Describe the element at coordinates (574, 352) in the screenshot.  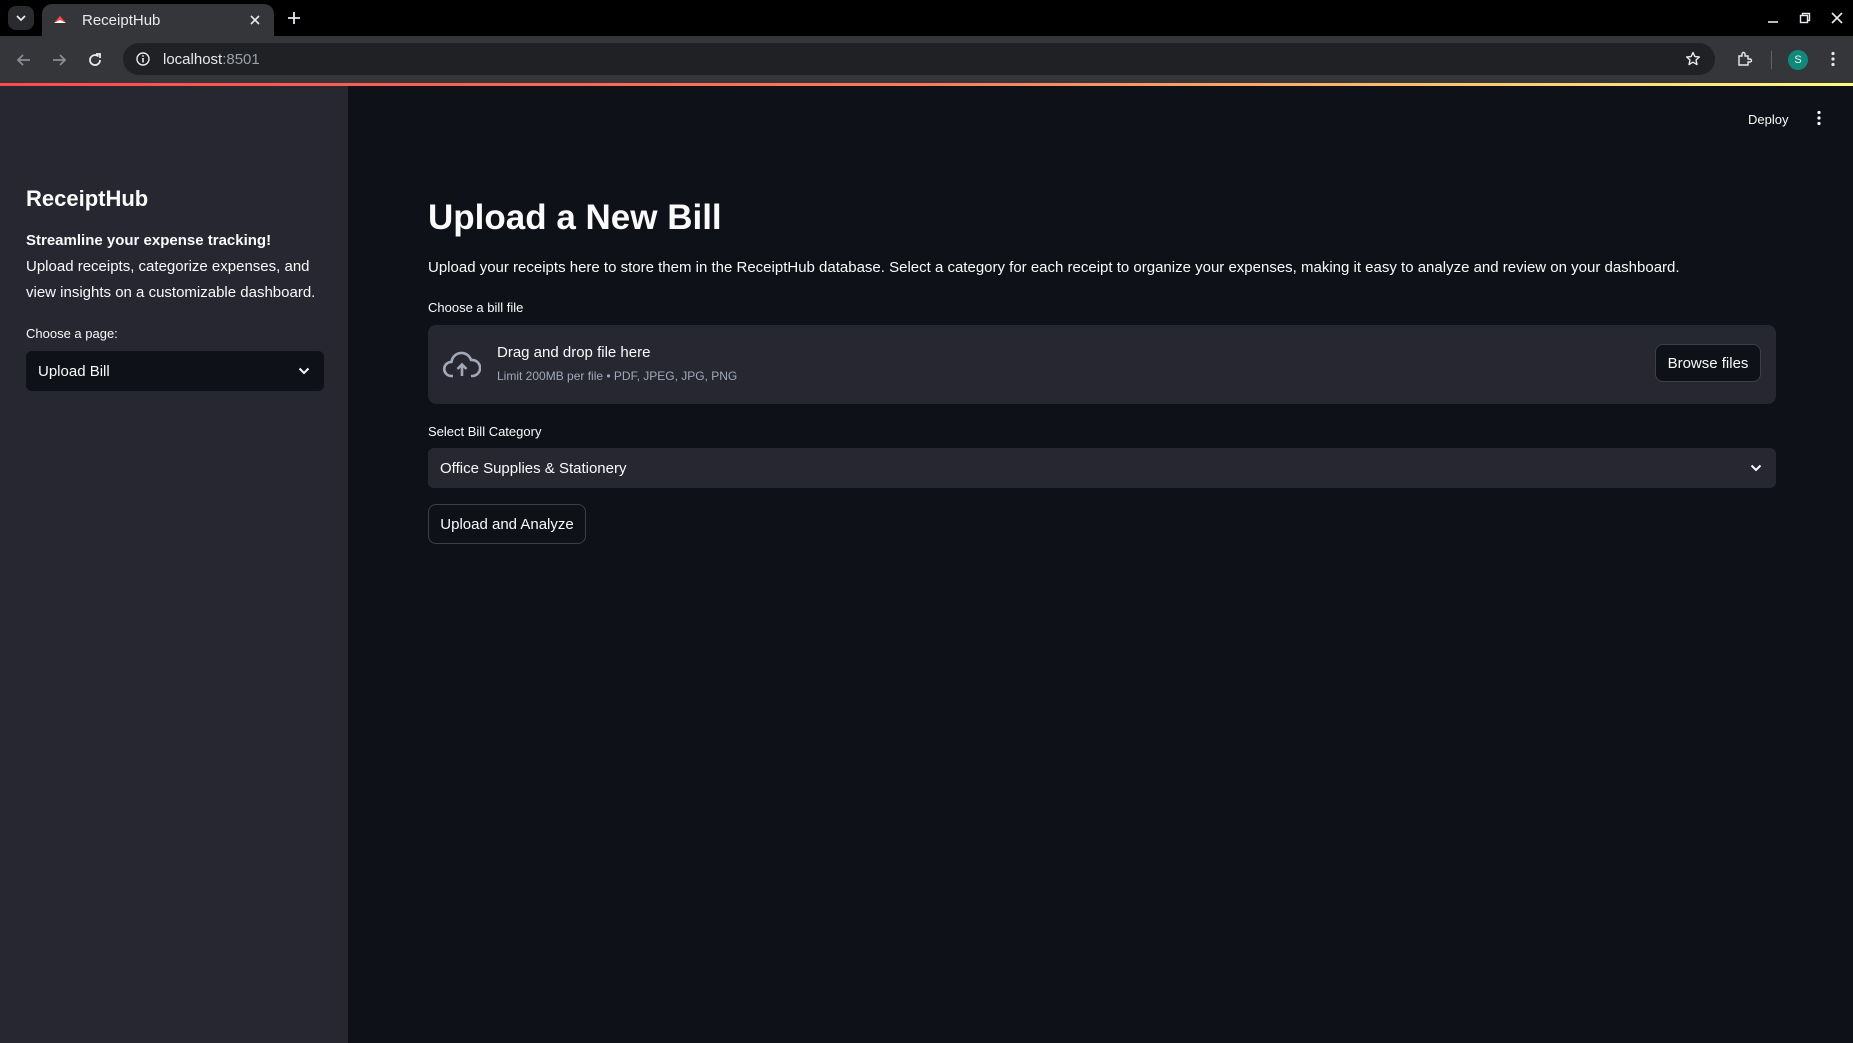
I see `dropzone-instructions: Drag and drop file here` at that location.